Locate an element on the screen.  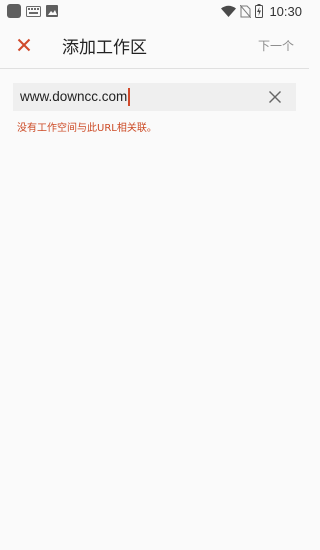
workspace-url-field: www.downcc.com is located at coordinates (154, 97).